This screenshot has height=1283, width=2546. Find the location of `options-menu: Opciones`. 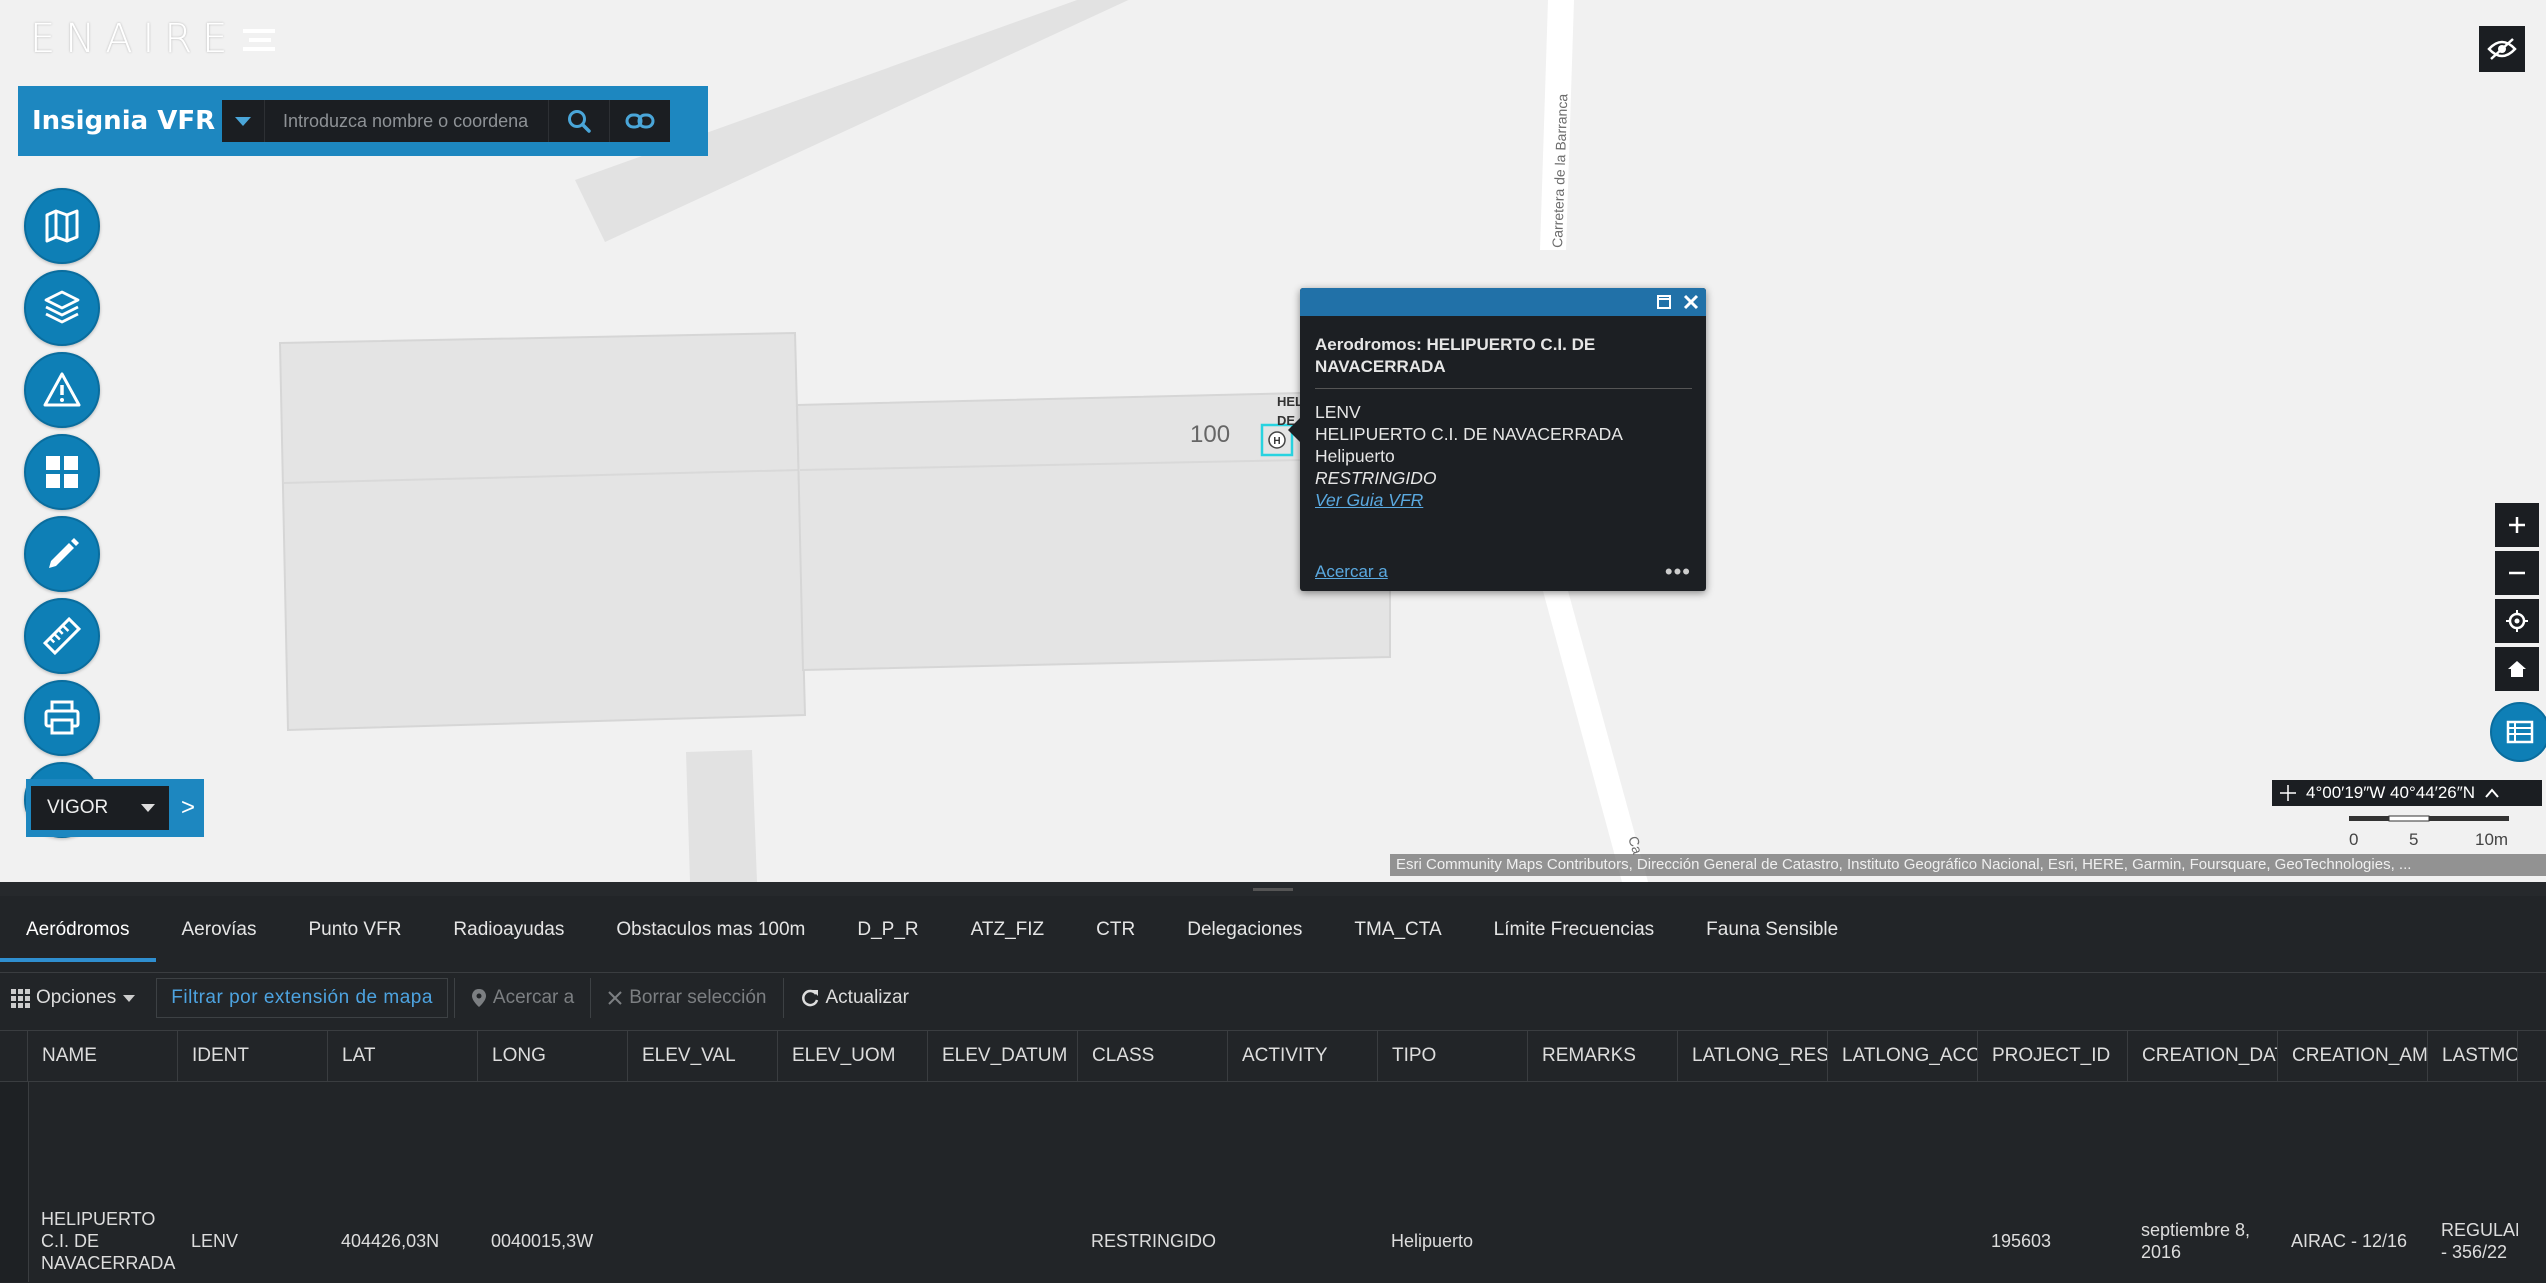

options-menu: Opciones is located at coordinates (73, 998).